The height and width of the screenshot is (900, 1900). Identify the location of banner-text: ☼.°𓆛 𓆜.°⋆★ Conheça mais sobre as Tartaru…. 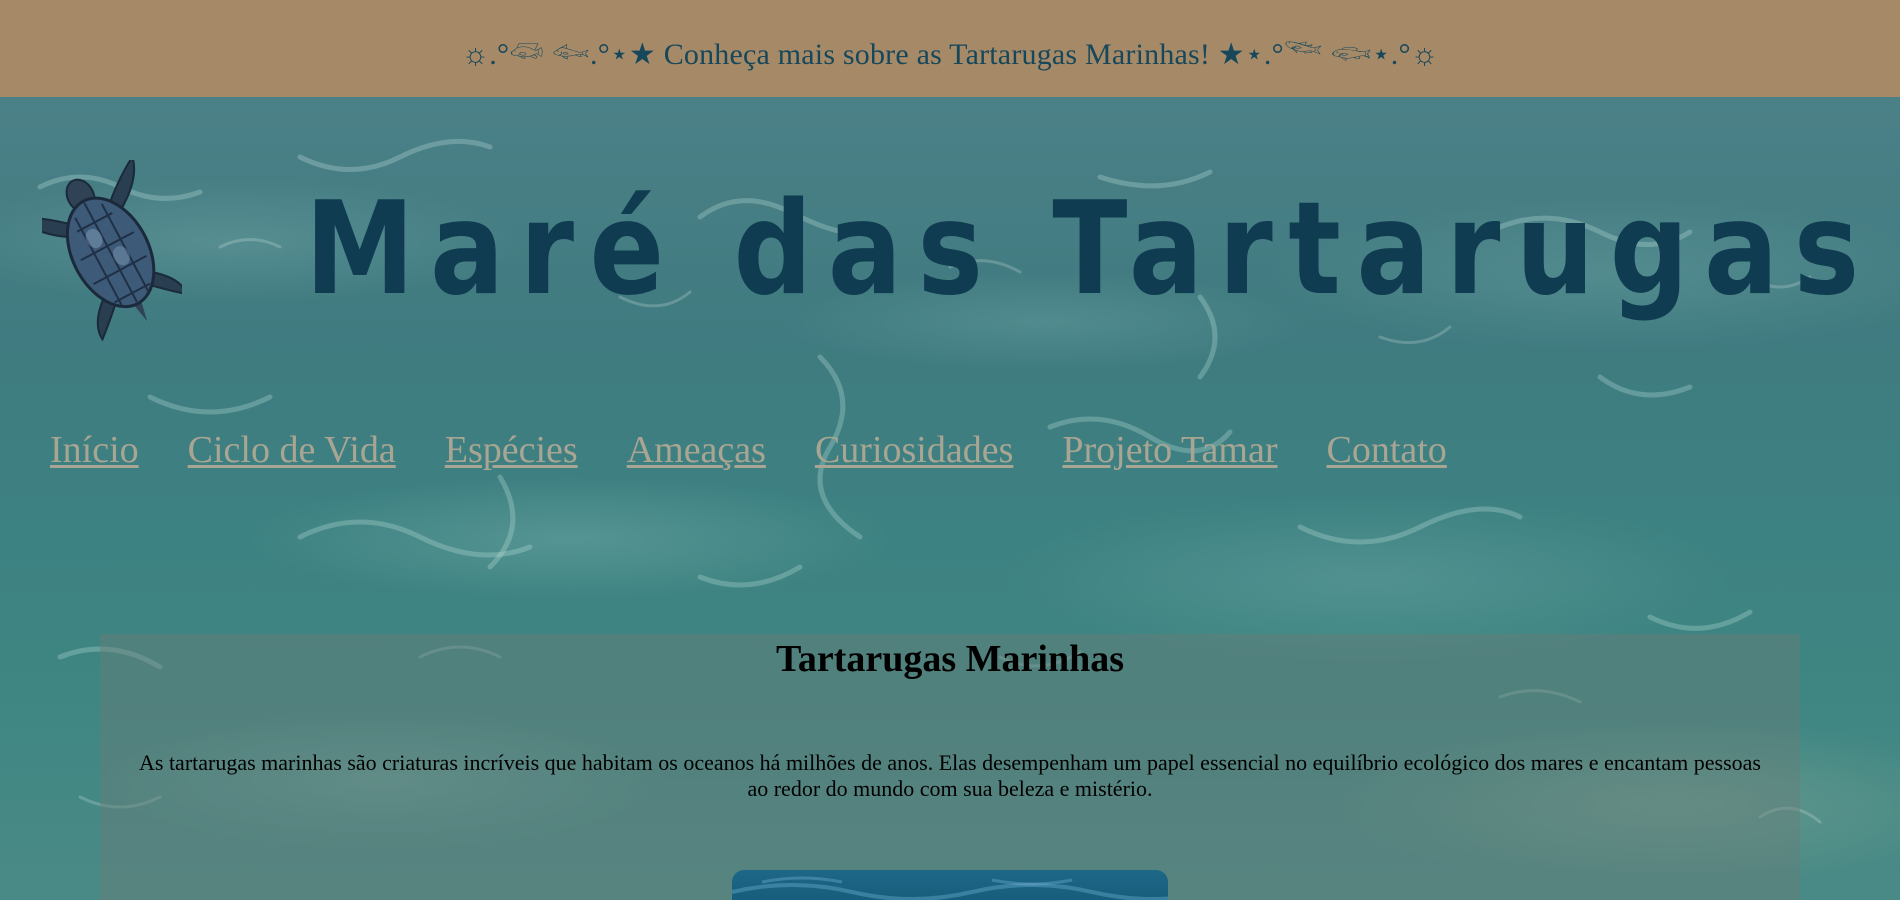
(950, 54).